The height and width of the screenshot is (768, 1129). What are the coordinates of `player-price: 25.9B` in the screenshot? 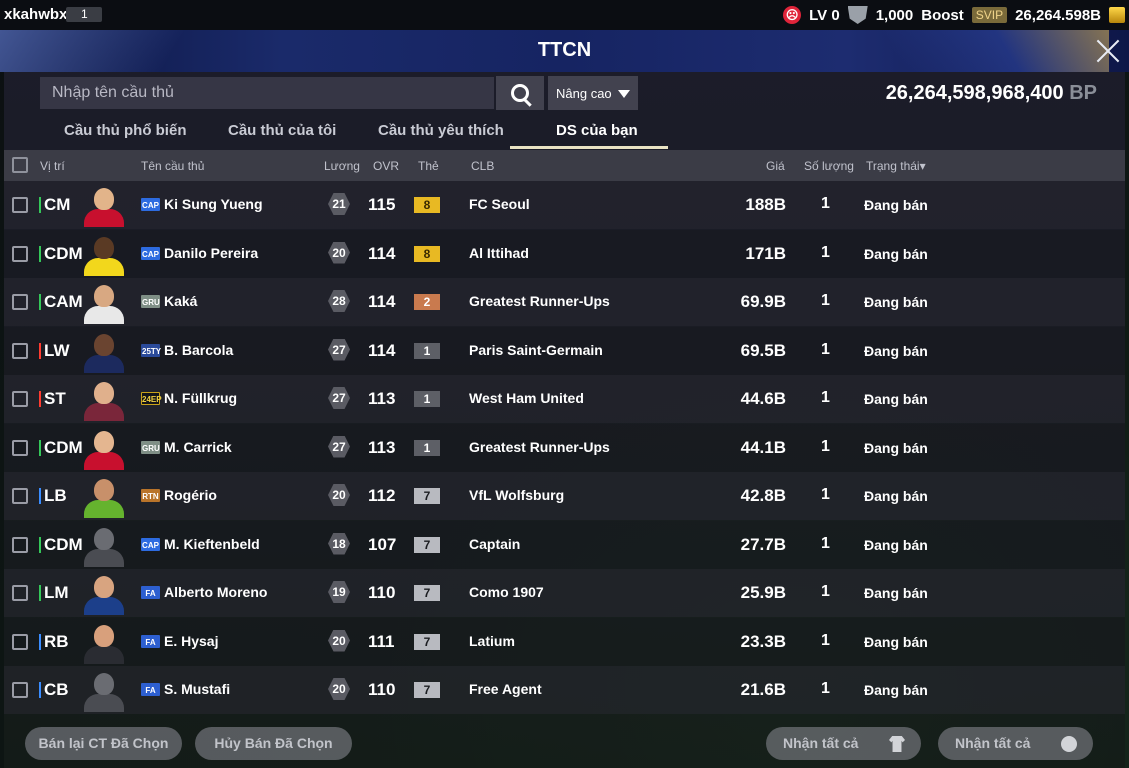 It's located at (763, 592).